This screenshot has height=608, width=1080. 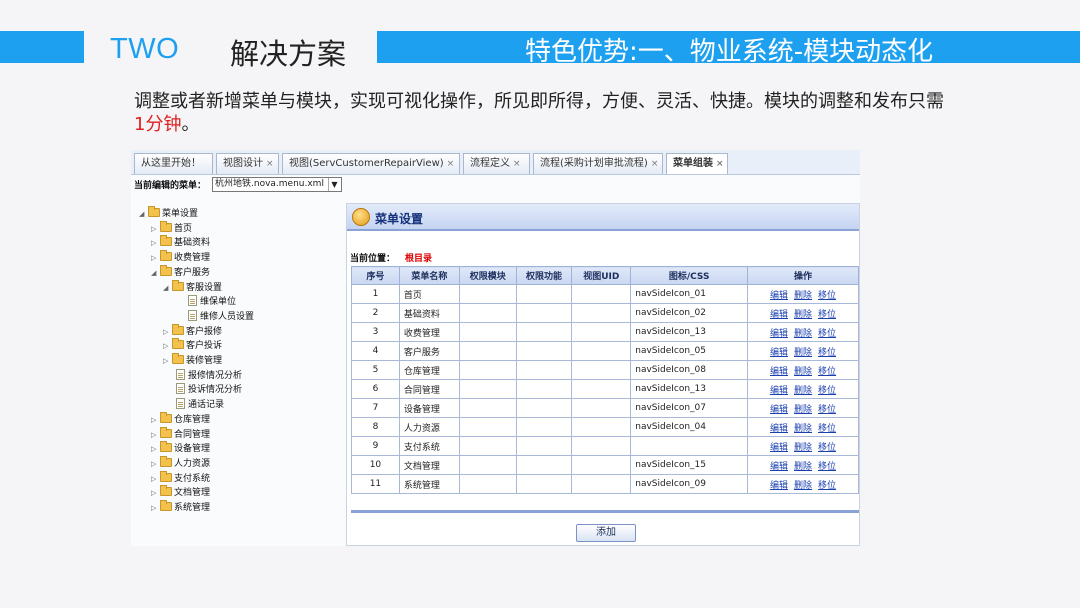 I want to click on table-cell: navSideIcon_13, so click(x=689, y=332).